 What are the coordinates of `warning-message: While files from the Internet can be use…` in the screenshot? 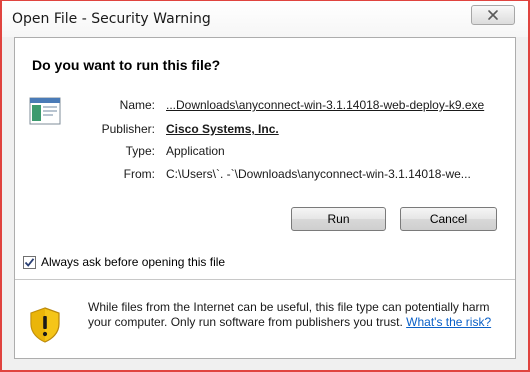 It's located at (293, 315).